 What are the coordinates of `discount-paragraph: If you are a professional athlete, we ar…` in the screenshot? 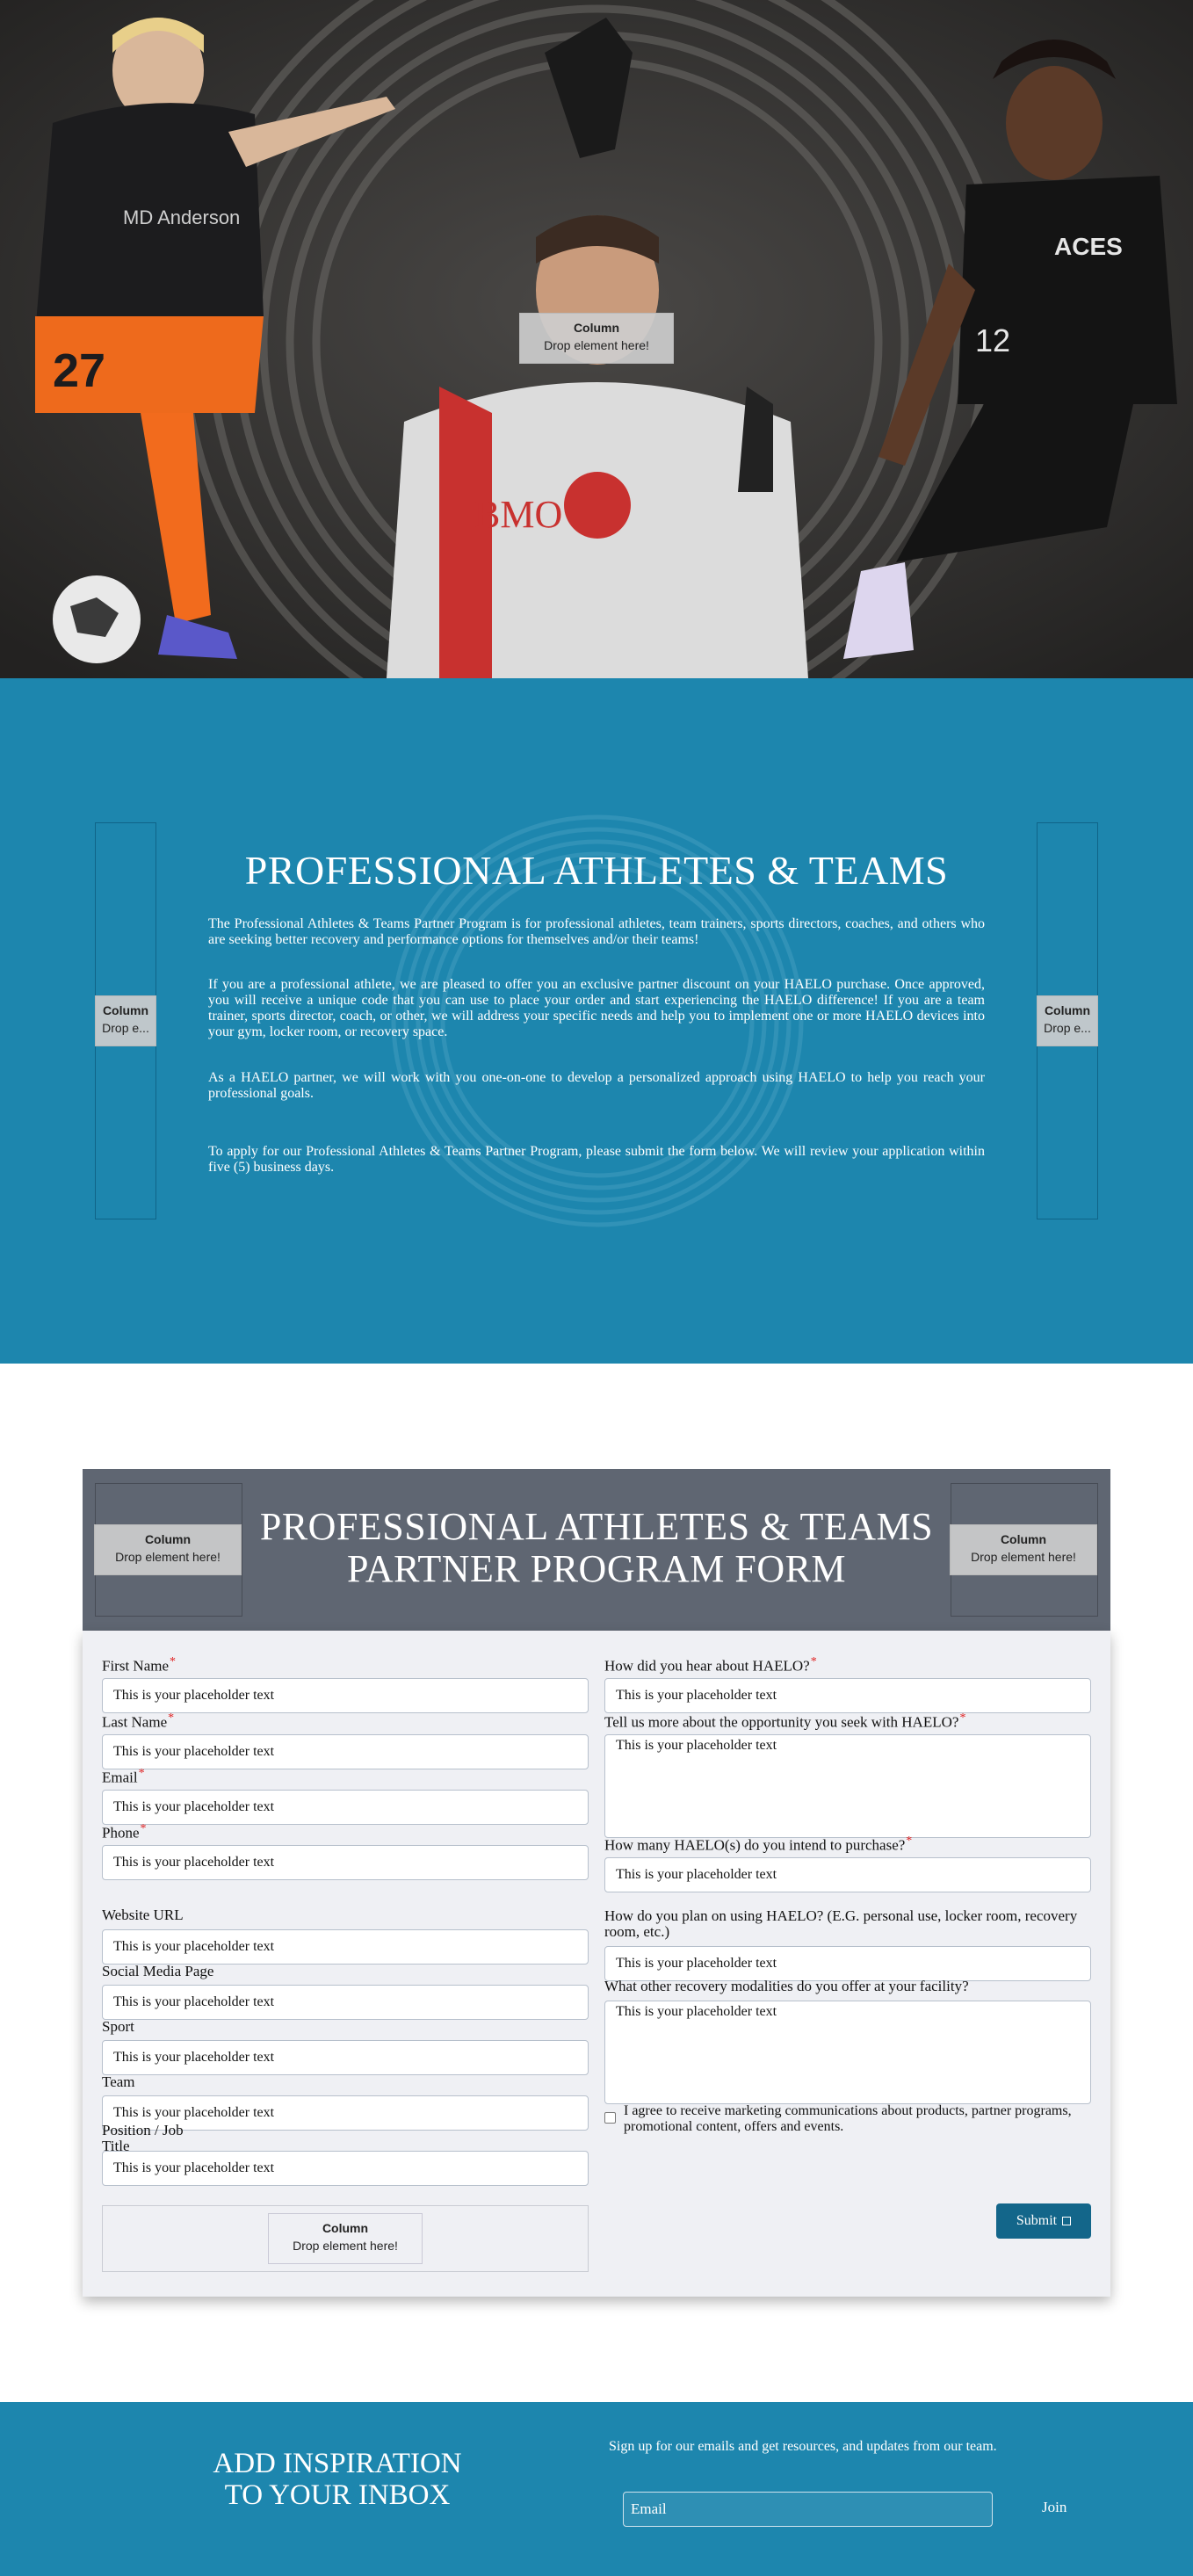 It's located at (596, 1008).